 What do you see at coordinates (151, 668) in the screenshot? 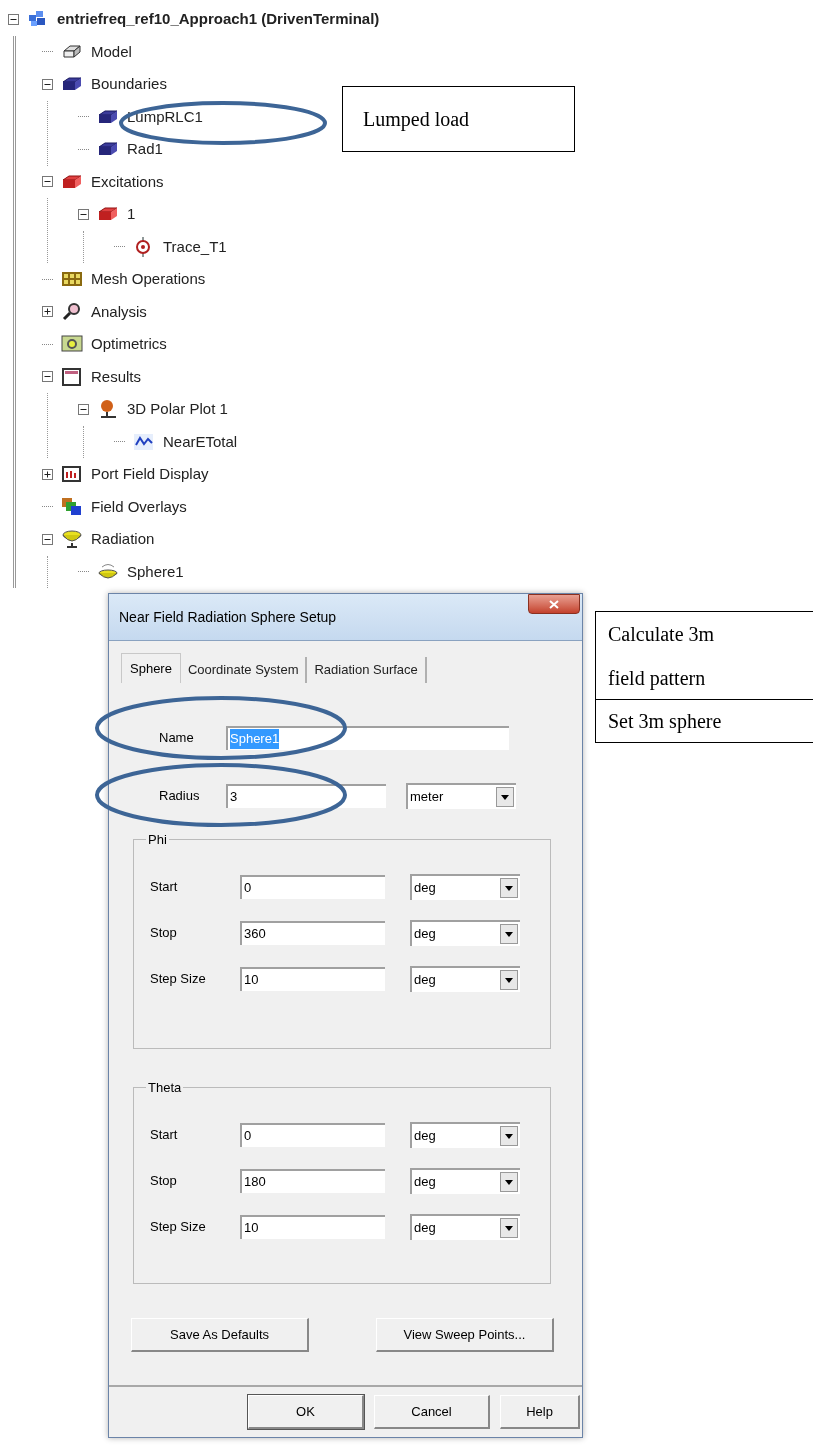
I see `tab: Sphere` at bounding box center [151, 668].